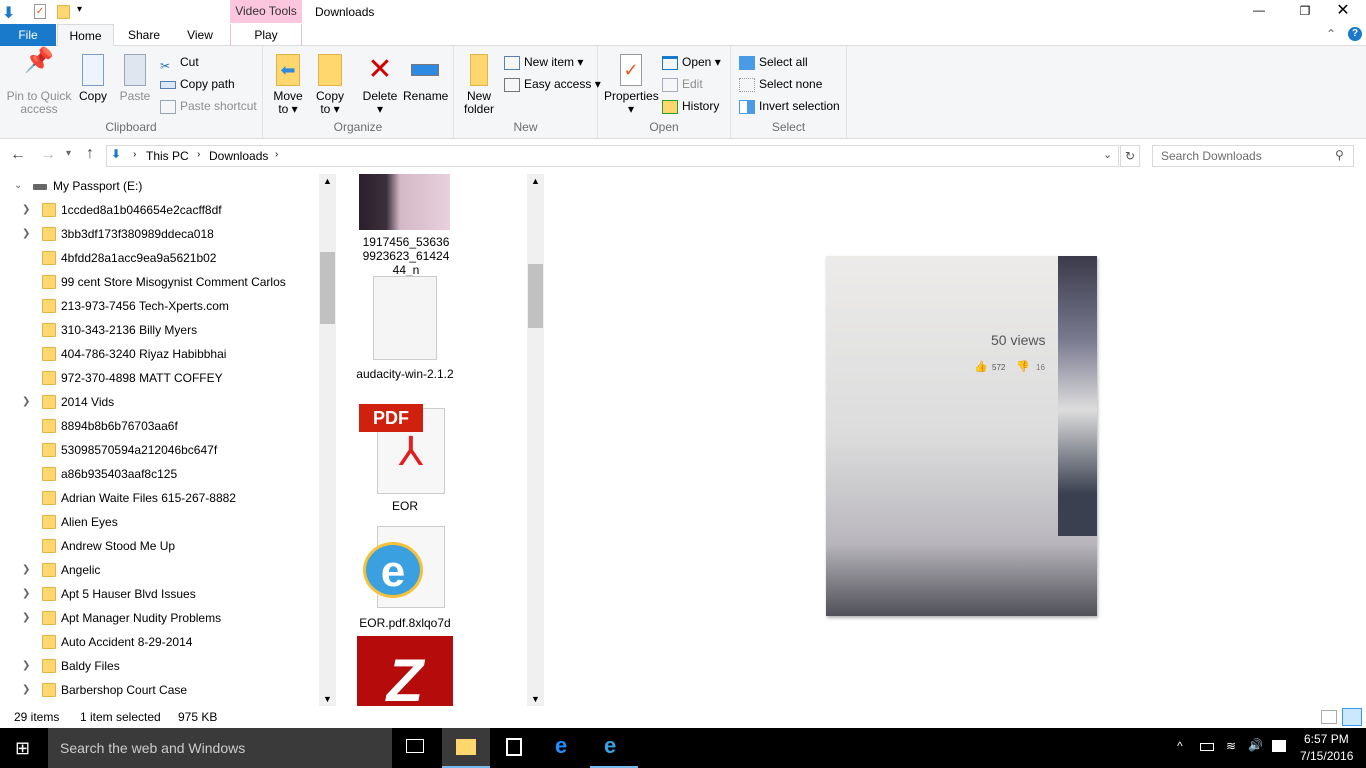 The image size is (1366, 768). Describe the element at coordinates (561, 746) in the screenshot. I see `edge-icon: e` at that location.